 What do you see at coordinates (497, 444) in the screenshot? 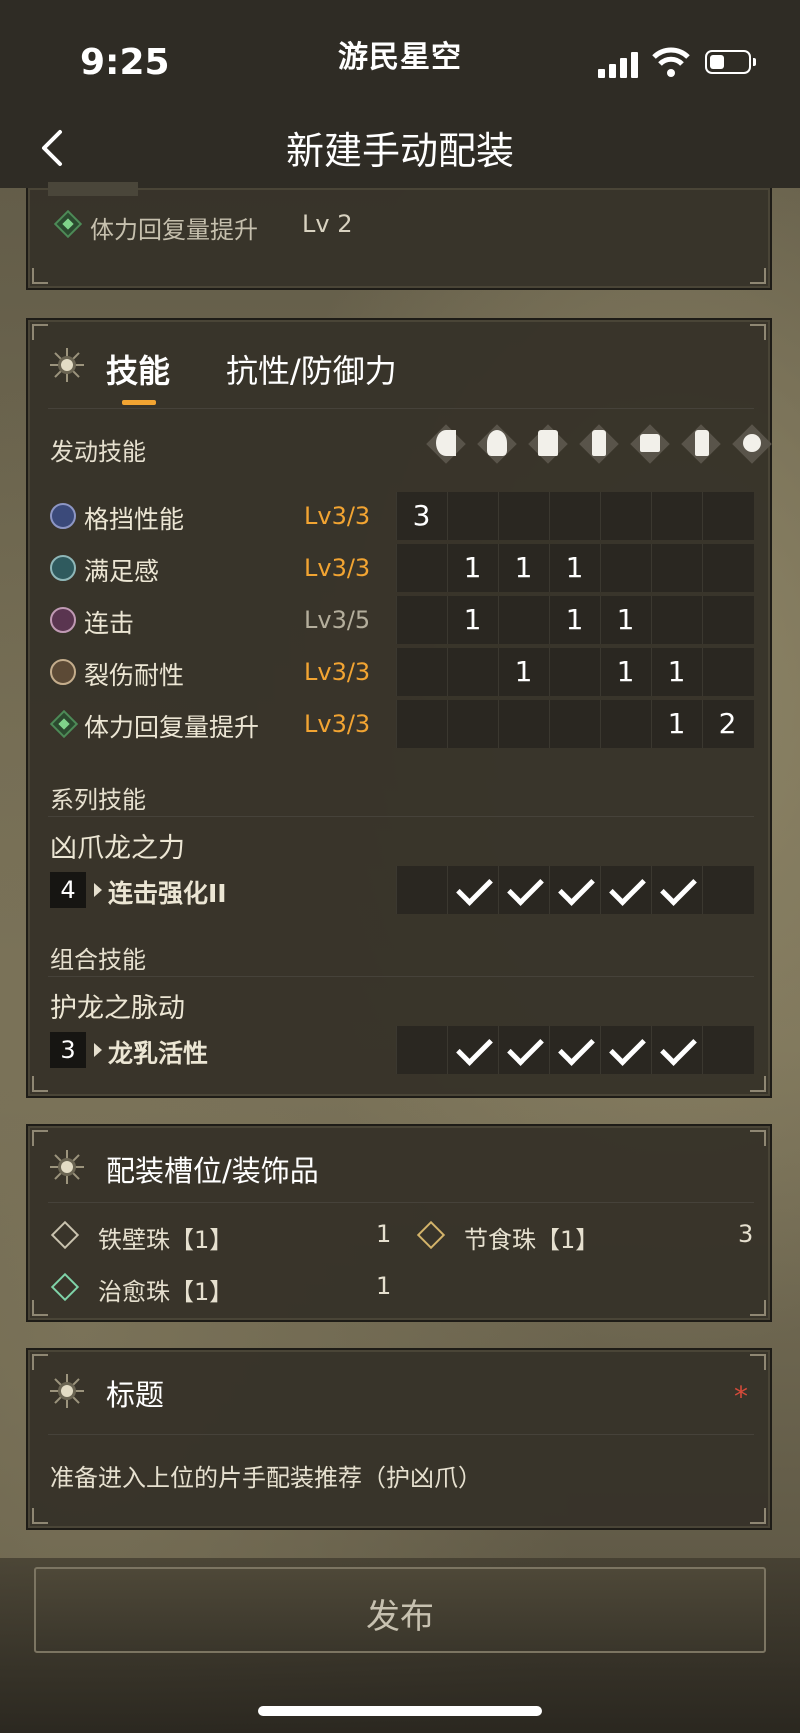
I see `helmet-icon` at bounding box center [497, 444].